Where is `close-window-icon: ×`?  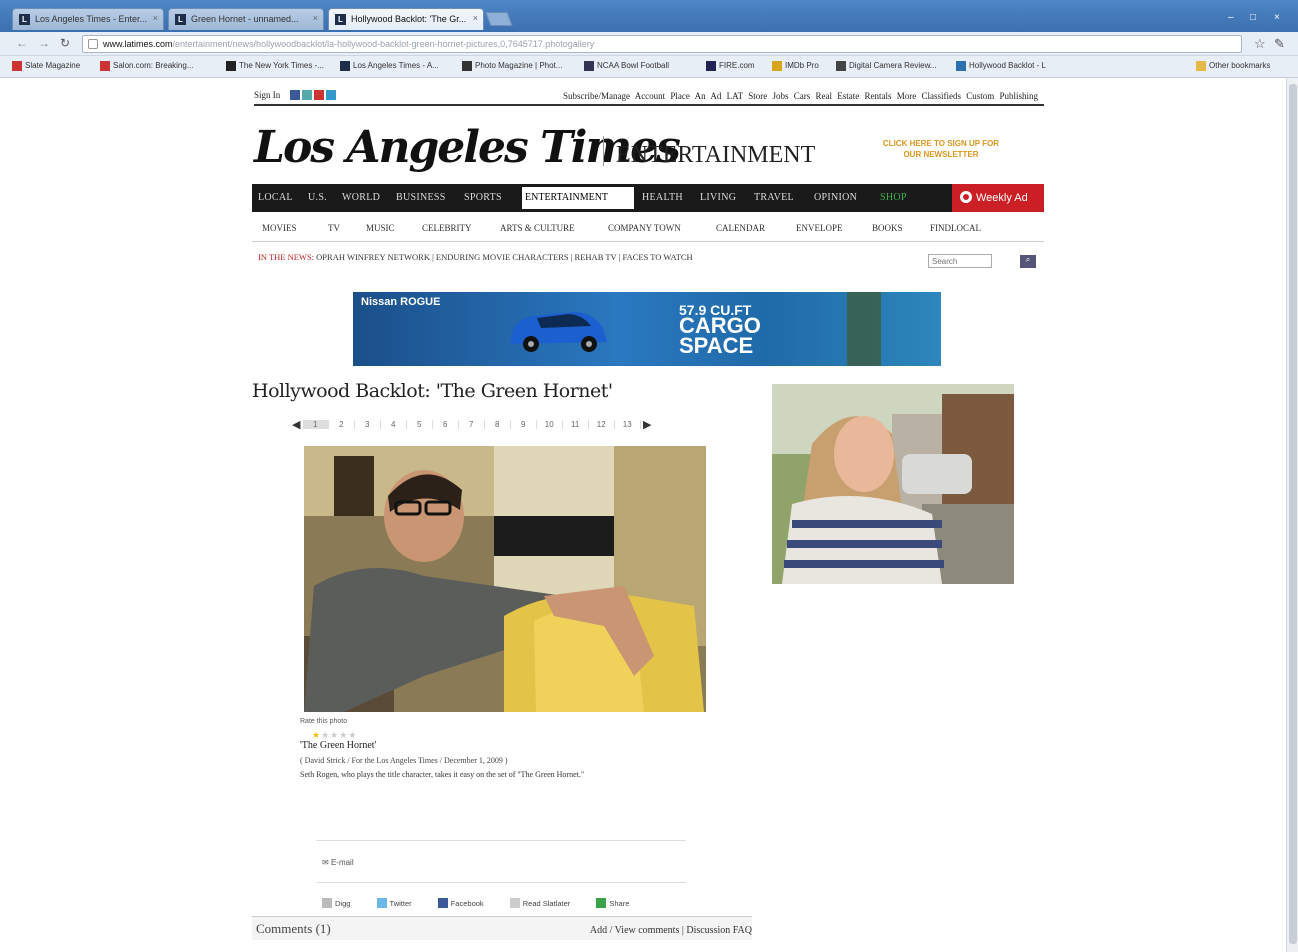
close-window-icon: × is located at coordinates (1277, 17).